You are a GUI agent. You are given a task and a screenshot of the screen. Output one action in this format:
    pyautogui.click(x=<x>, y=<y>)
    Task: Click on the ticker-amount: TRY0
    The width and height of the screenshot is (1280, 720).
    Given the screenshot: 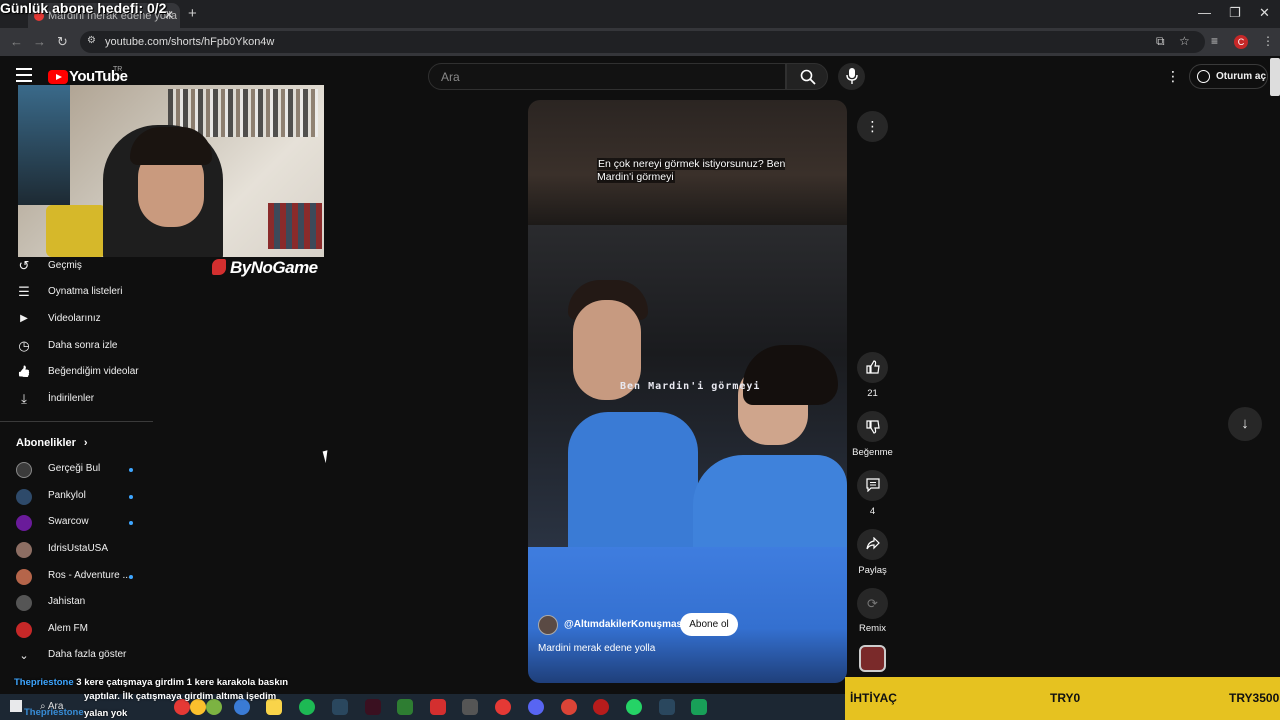 What is the action you would take?
    pyautogui.click(x=1065, y=698)
    